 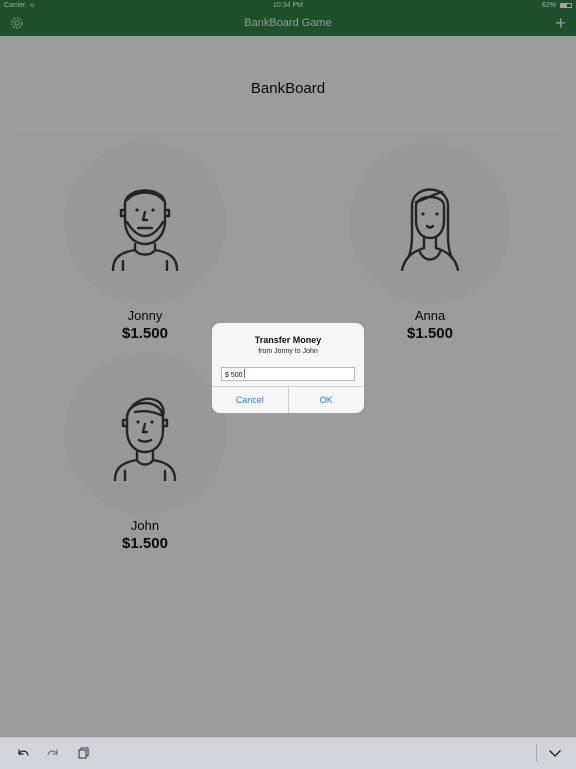 What do you see at coordinates (244, 373) in the screenshot?
I see `text-caret` at bounding box center [244, 373].